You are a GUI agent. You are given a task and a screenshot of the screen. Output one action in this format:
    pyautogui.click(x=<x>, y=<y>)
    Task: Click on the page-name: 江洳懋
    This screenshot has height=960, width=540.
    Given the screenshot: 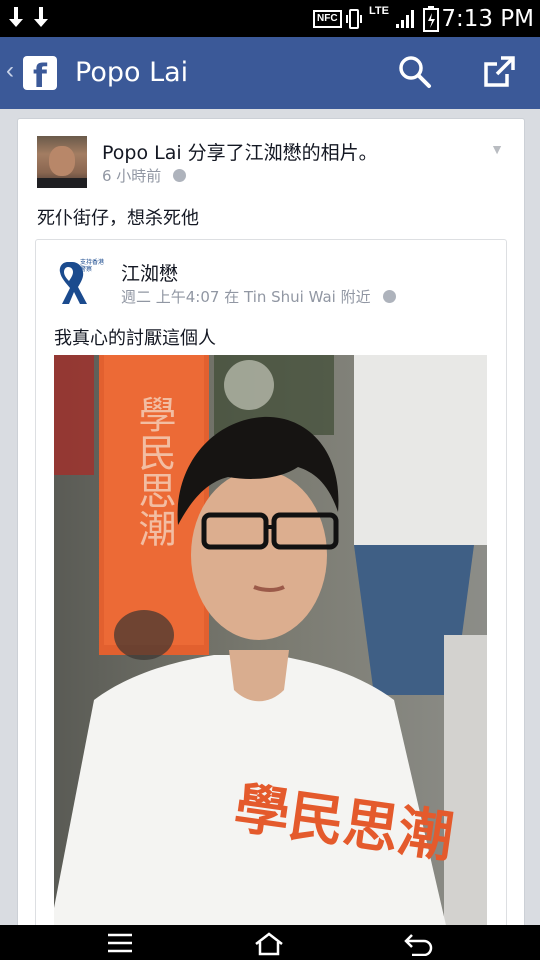 What is the action you would take?
    pyautogui.click(x=149, y=272)
    